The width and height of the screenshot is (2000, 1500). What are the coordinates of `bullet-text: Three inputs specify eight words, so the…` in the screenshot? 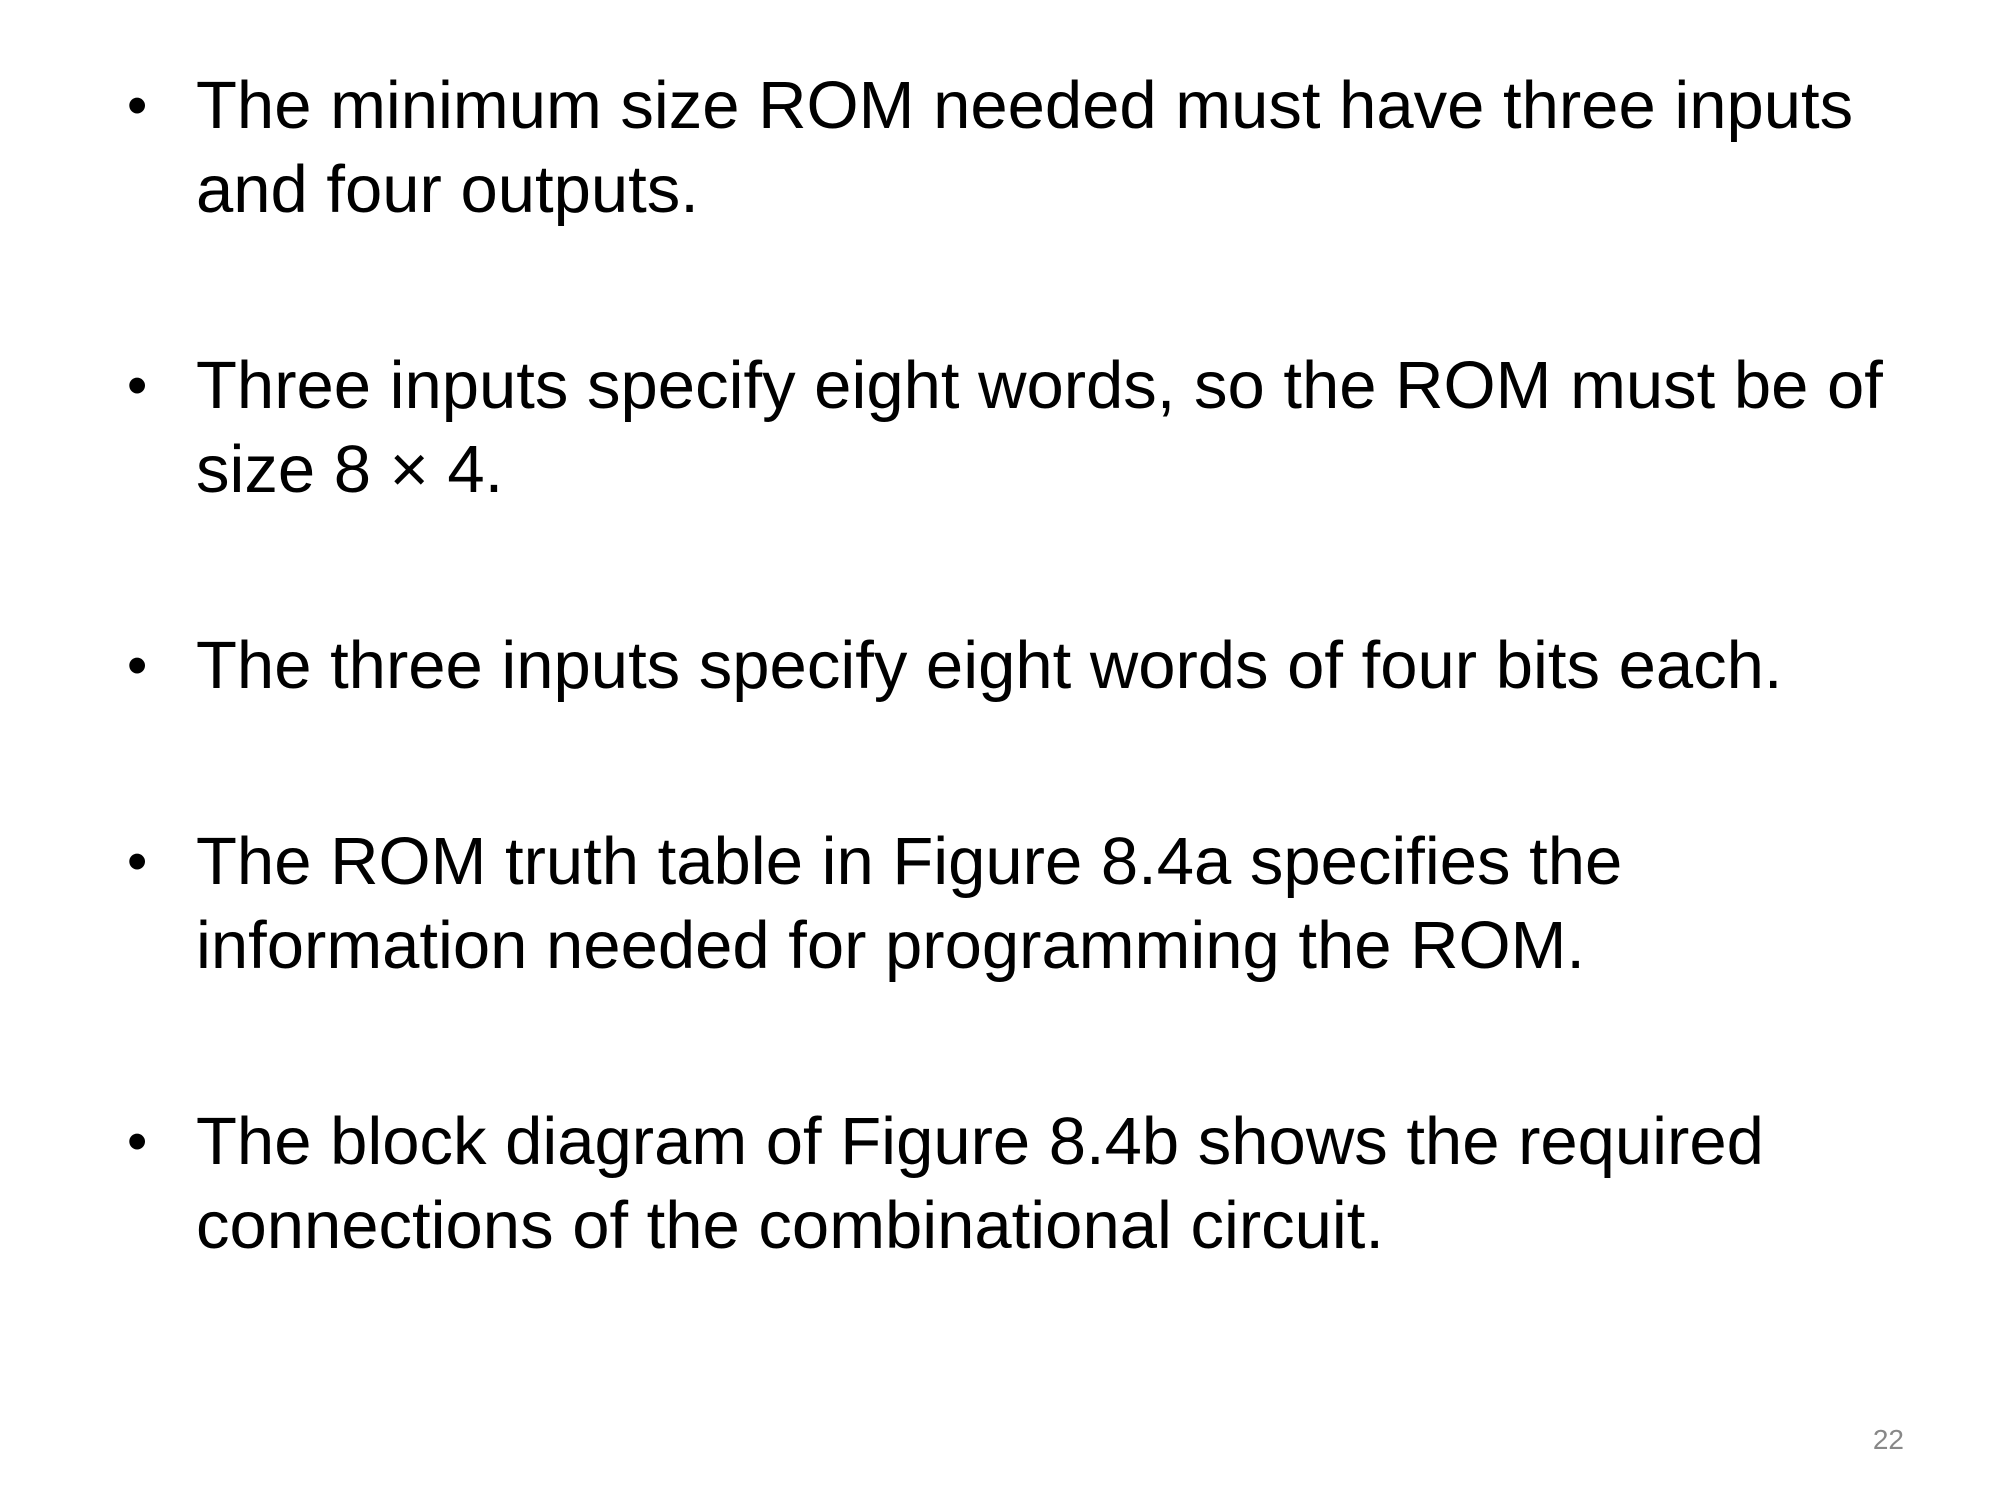 It's located at (1039, 427).